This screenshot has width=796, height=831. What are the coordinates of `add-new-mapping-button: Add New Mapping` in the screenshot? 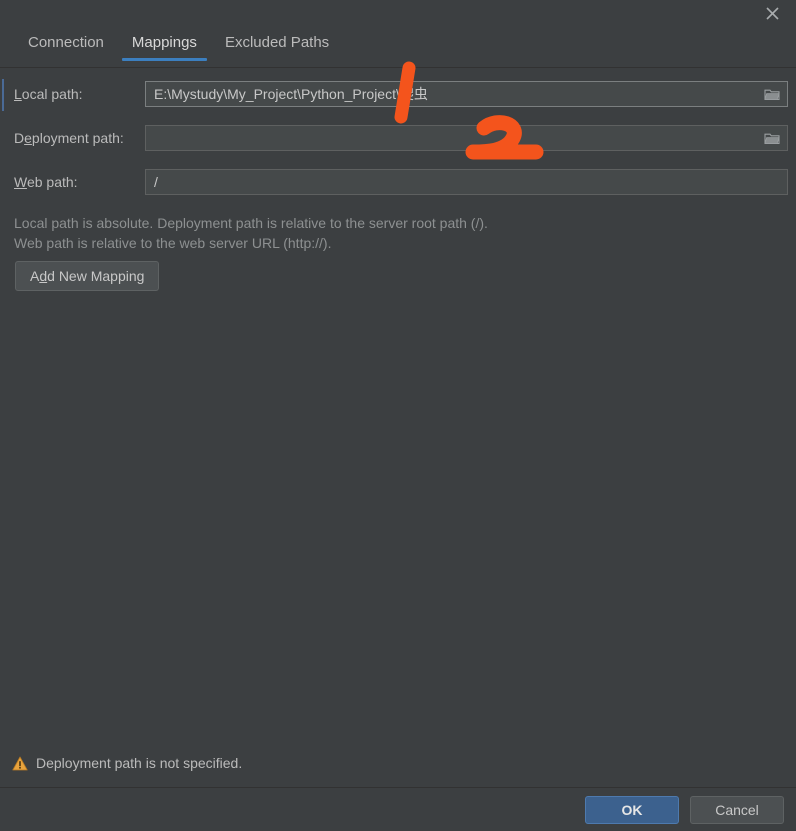 It's located at (87, 276).